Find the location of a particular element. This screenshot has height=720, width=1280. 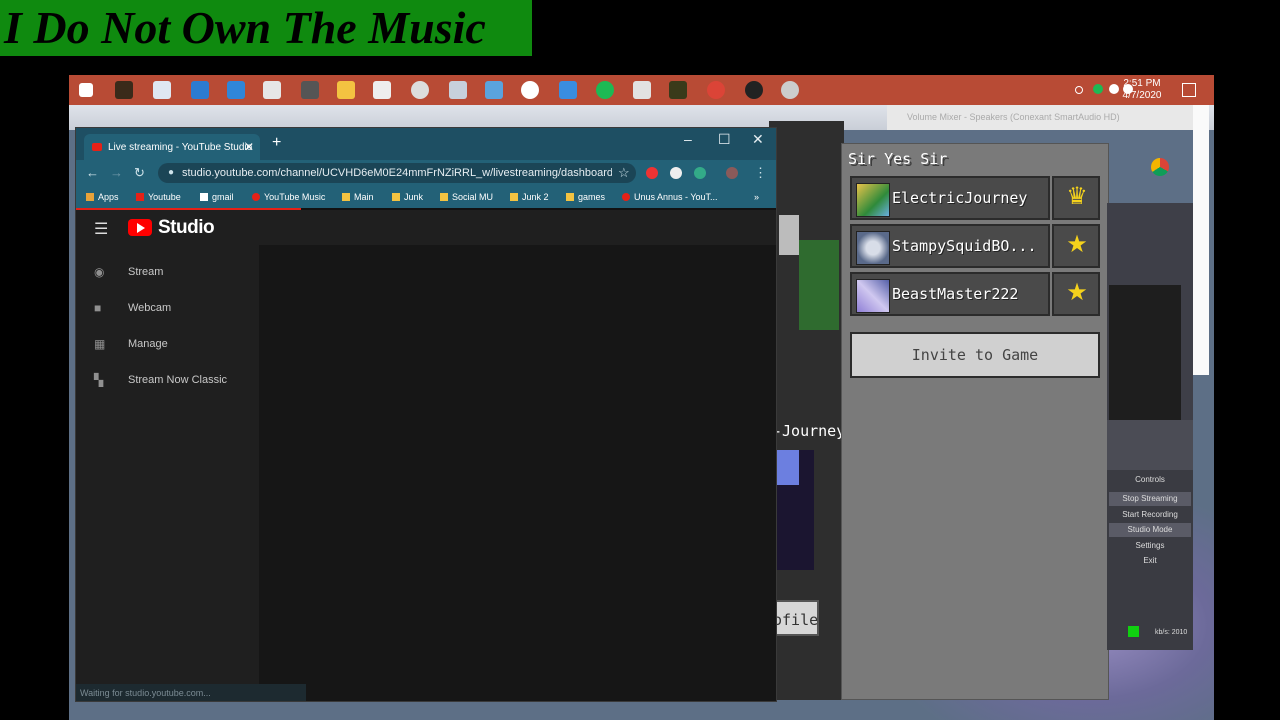

bookmark-label: gmail is located at coordinates (223, 197).